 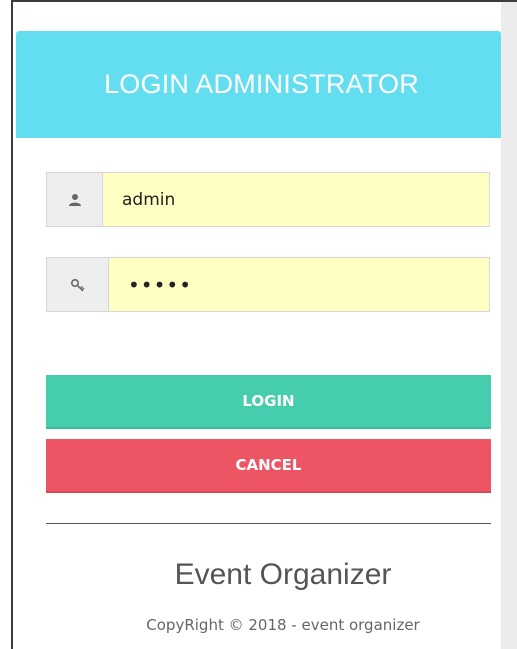 I want to click on username-field, so click(x=296, y=199).